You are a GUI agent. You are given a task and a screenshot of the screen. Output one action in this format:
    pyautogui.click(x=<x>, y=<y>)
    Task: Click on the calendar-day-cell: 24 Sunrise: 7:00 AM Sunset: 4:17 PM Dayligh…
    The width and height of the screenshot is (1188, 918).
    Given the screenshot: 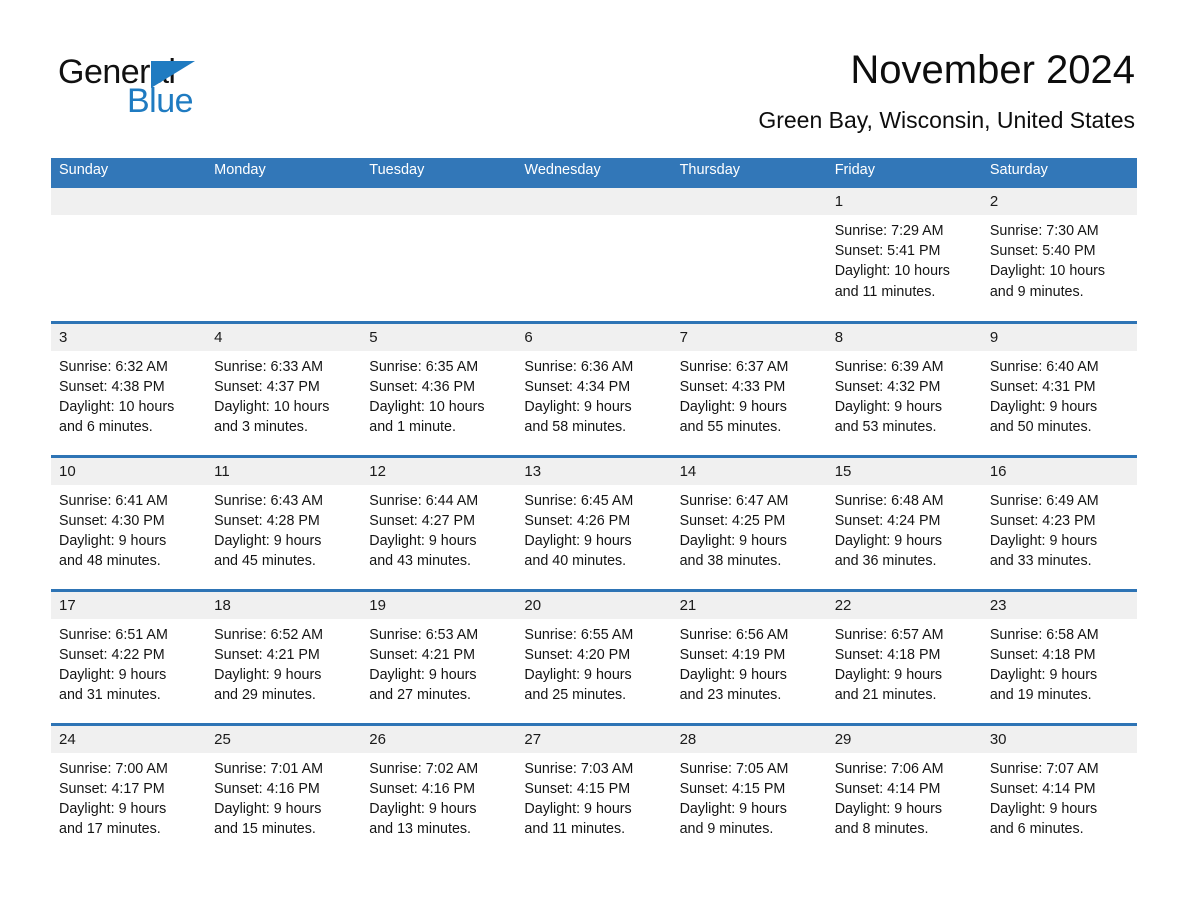 What is the action you would take?
    pyautogui.click(x=129, y=790)
    